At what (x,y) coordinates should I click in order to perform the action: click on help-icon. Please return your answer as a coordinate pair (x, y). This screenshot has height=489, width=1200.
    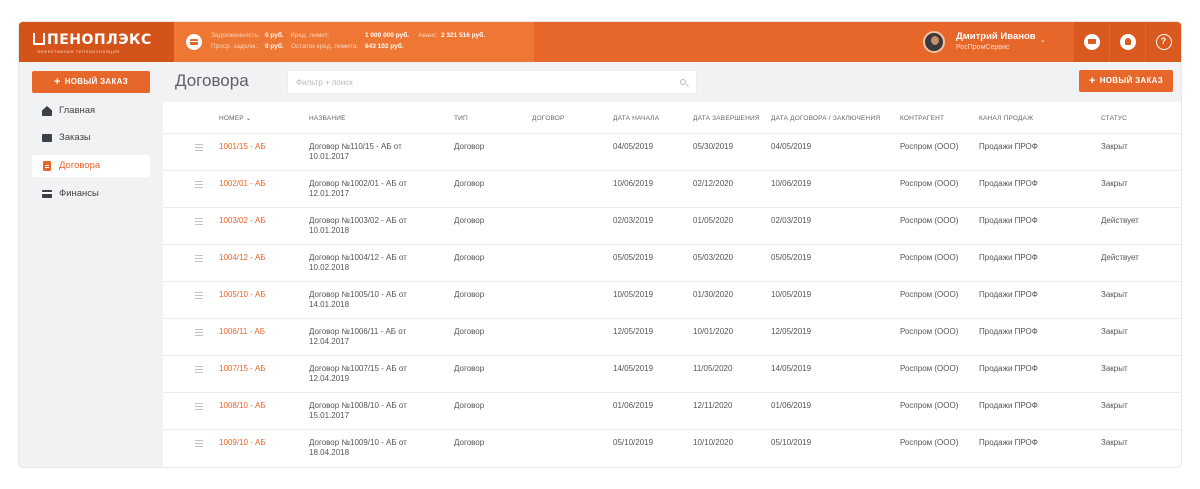
    Looking at the image, I should click on (1164, 42).